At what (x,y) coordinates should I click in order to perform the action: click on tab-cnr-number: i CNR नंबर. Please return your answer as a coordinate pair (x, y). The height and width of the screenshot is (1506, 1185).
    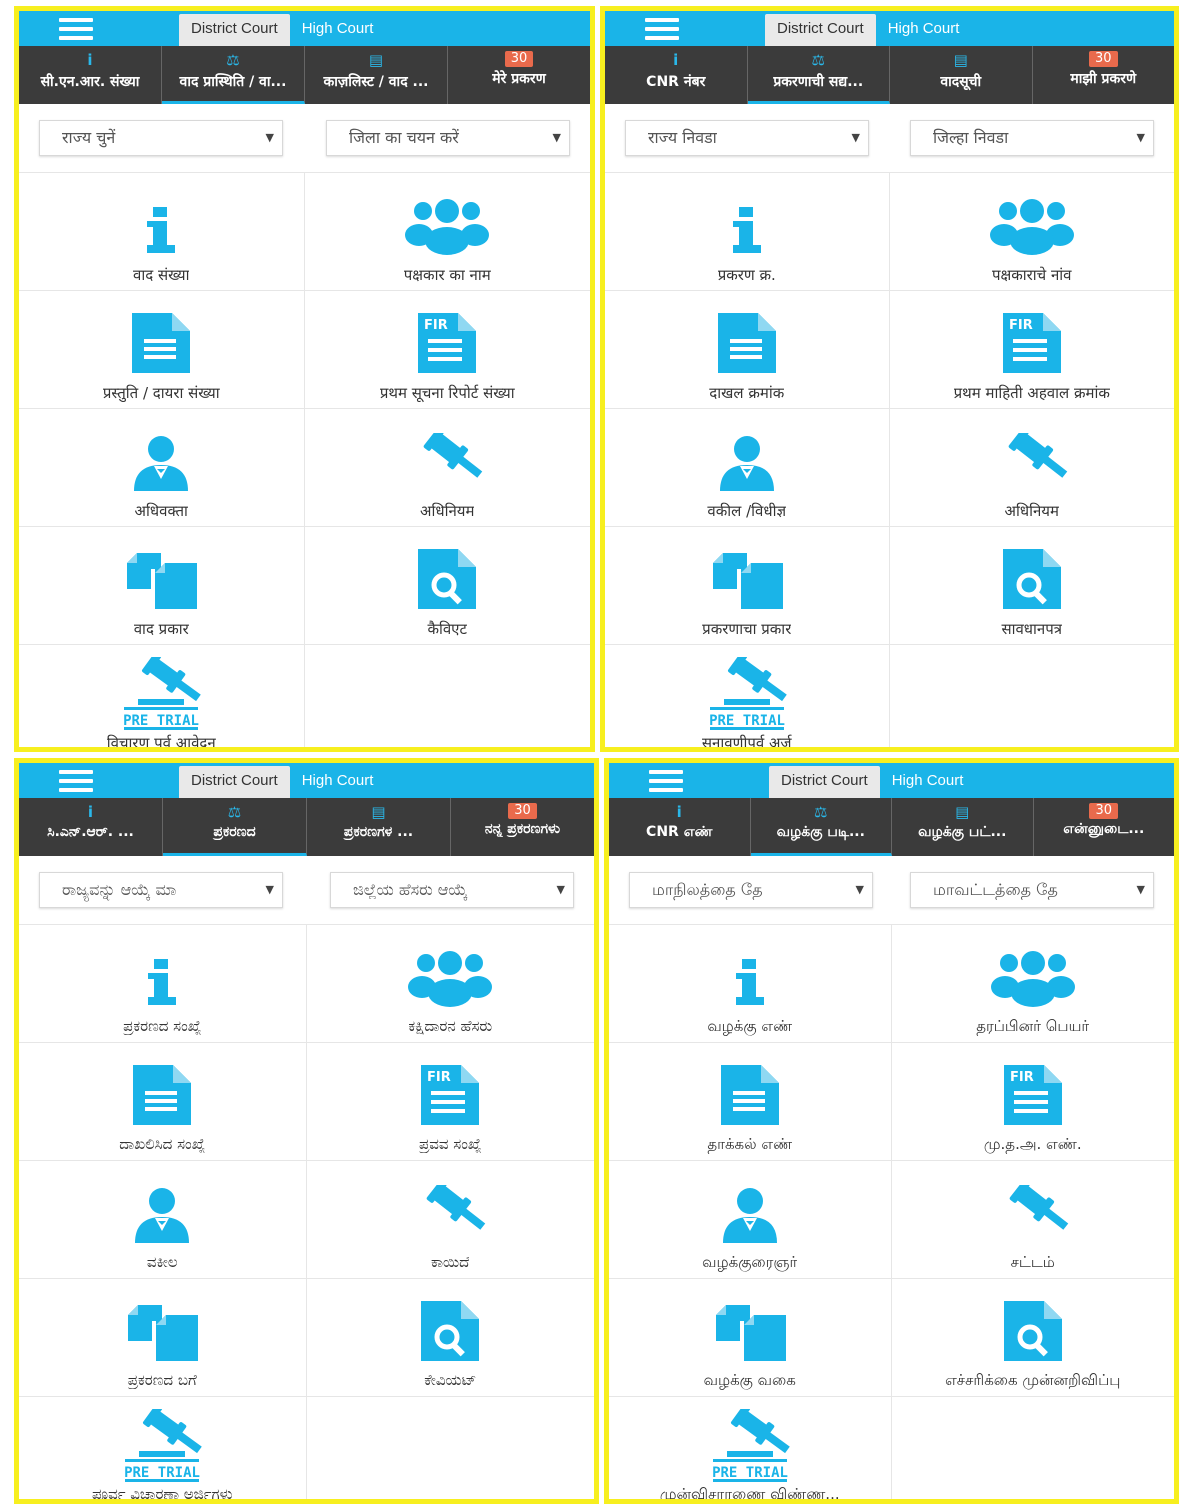
    Looking at the image, I should click on (676, 75).